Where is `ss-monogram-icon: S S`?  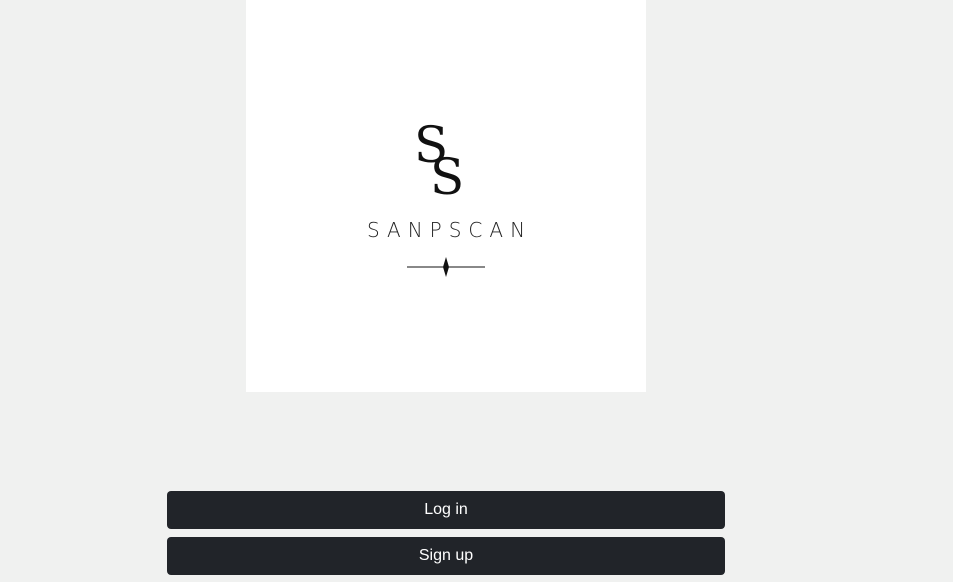 ss-monogram-icon: S S is located at coordinates (439, 159).